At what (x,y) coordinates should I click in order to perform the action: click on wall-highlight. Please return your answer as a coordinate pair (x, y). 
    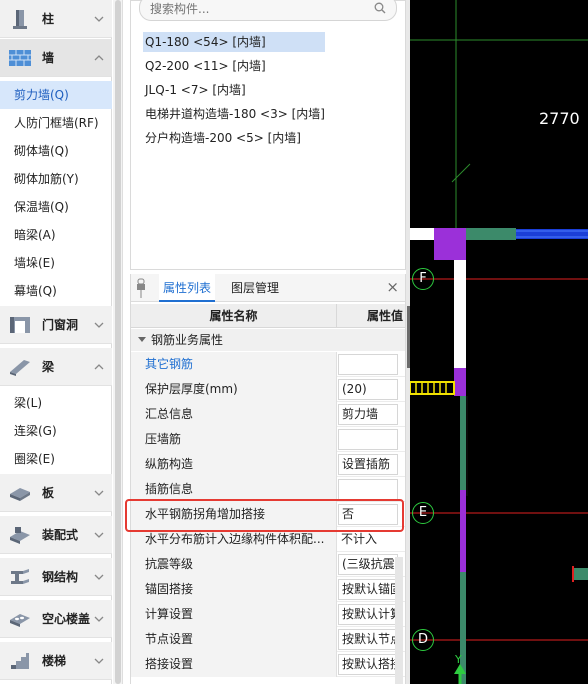
    Looking at the image, I should click on (463, 531).